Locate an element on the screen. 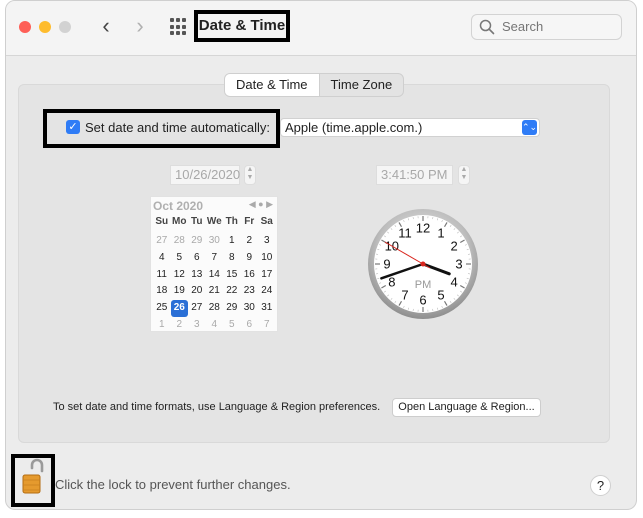 The height and width of the screenshot is (518, 643). lock-button is located at coordinates (33, 480).